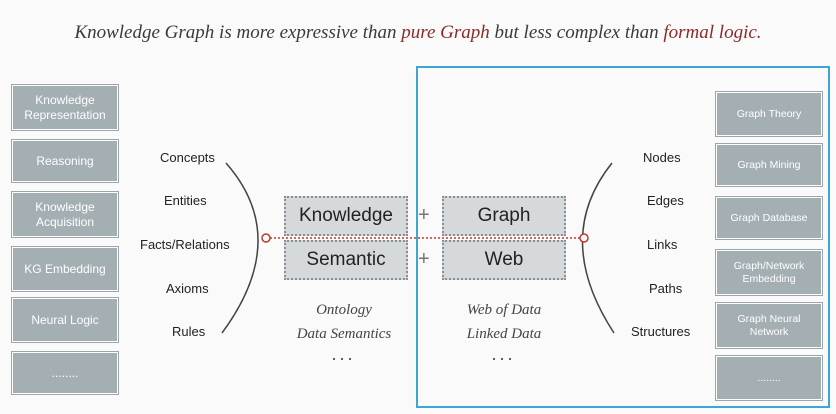 This screenshot has height=414, width=836. What do you see at coordinates (346, 260) in the screenshot?
I see `box-semantic: Semantic` at bounding box center [346, 260].